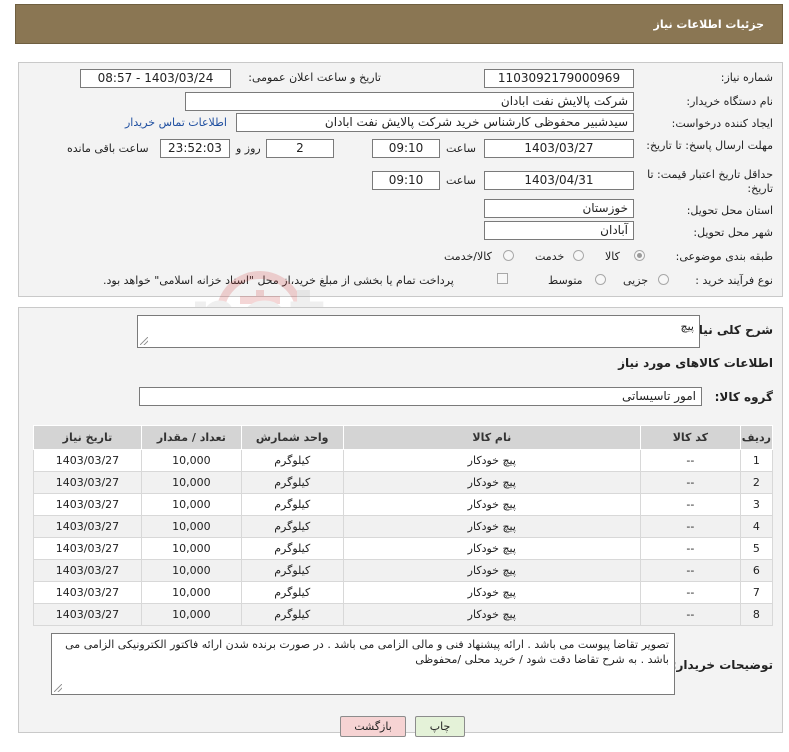 This screenshot has width=789, height=752. Describe the element at coordinates (722, 123) in the screenshot. I see `requester-label: ایجاد کننده درخواست:` at that location.